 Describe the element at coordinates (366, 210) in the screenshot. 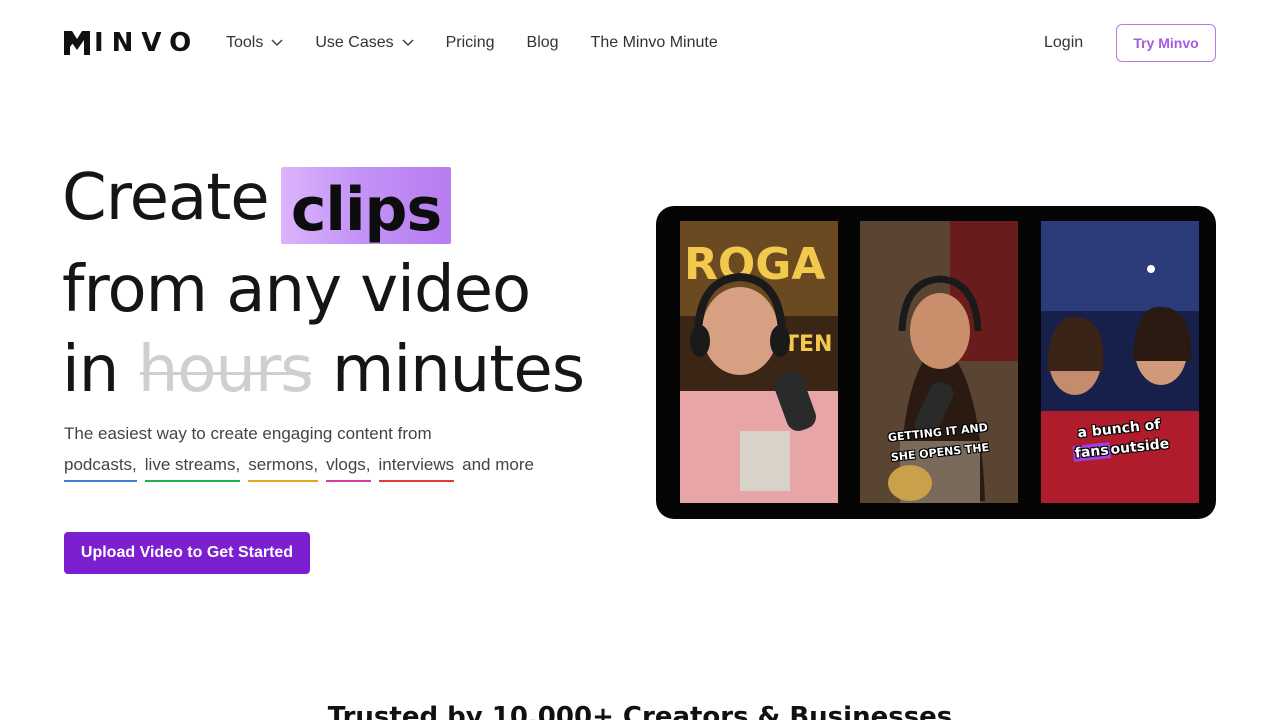

I see `clips-word: clips` at that location.